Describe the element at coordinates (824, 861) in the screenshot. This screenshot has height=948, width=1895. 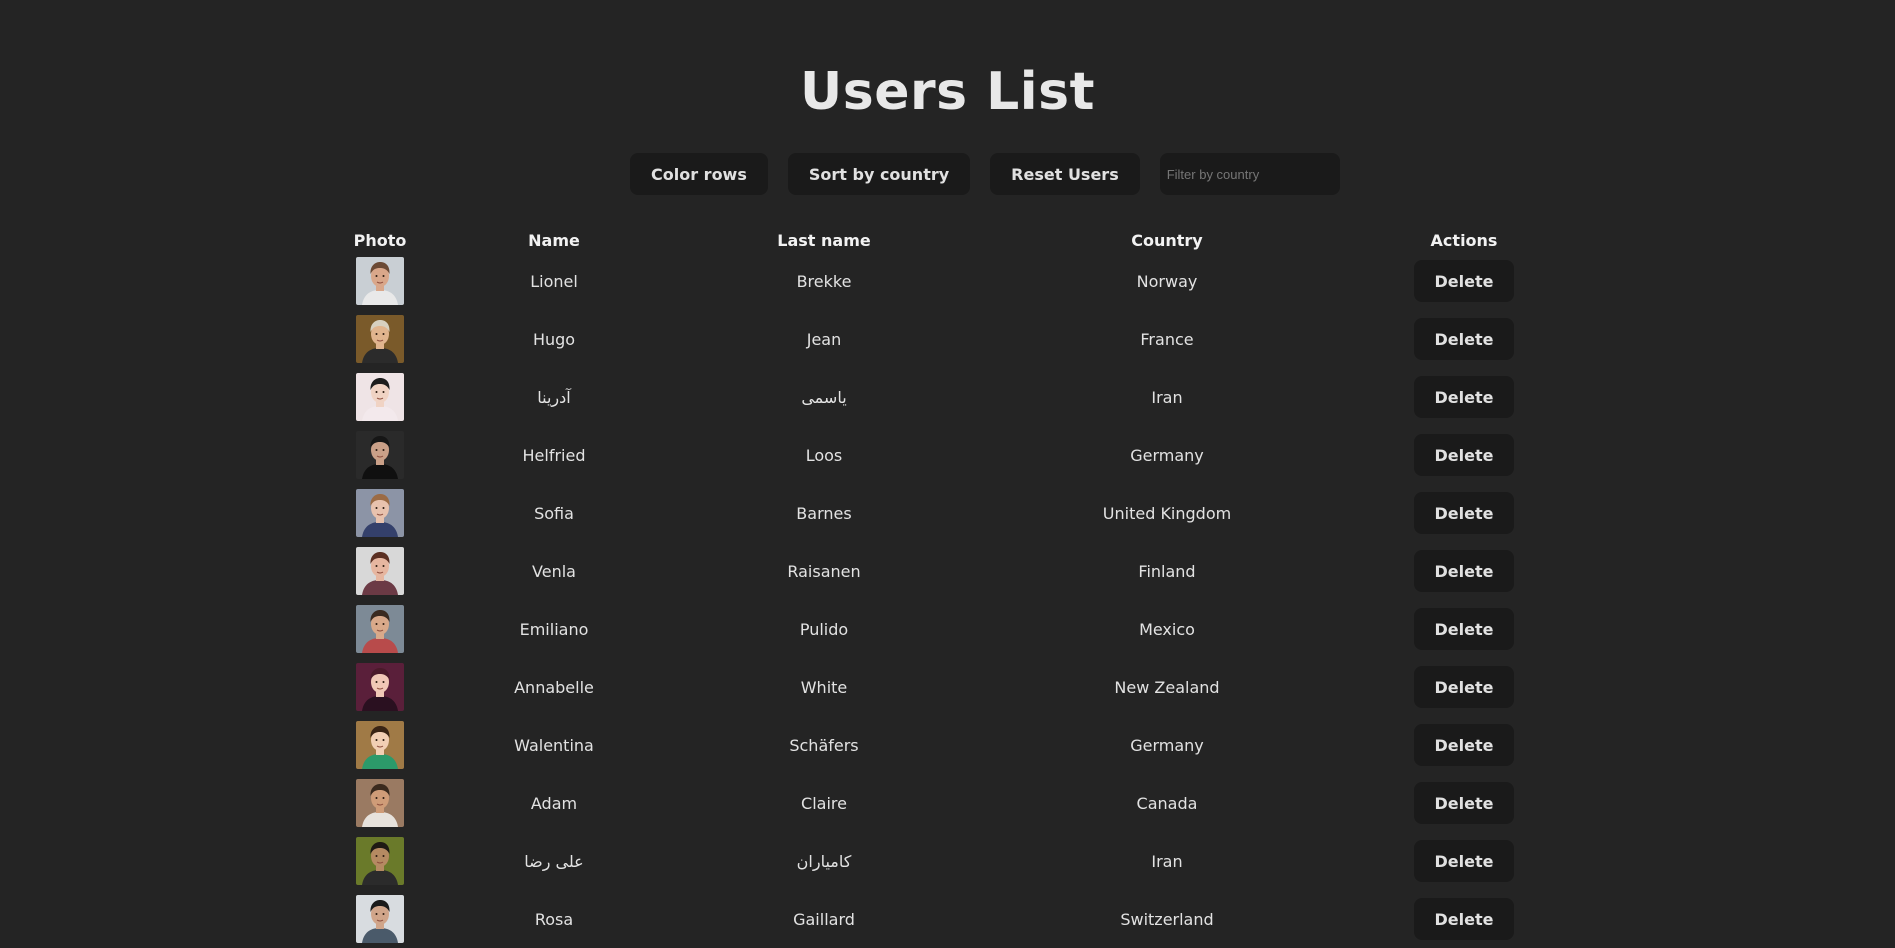
I see `last-name-cell: کامیاران` at that location.